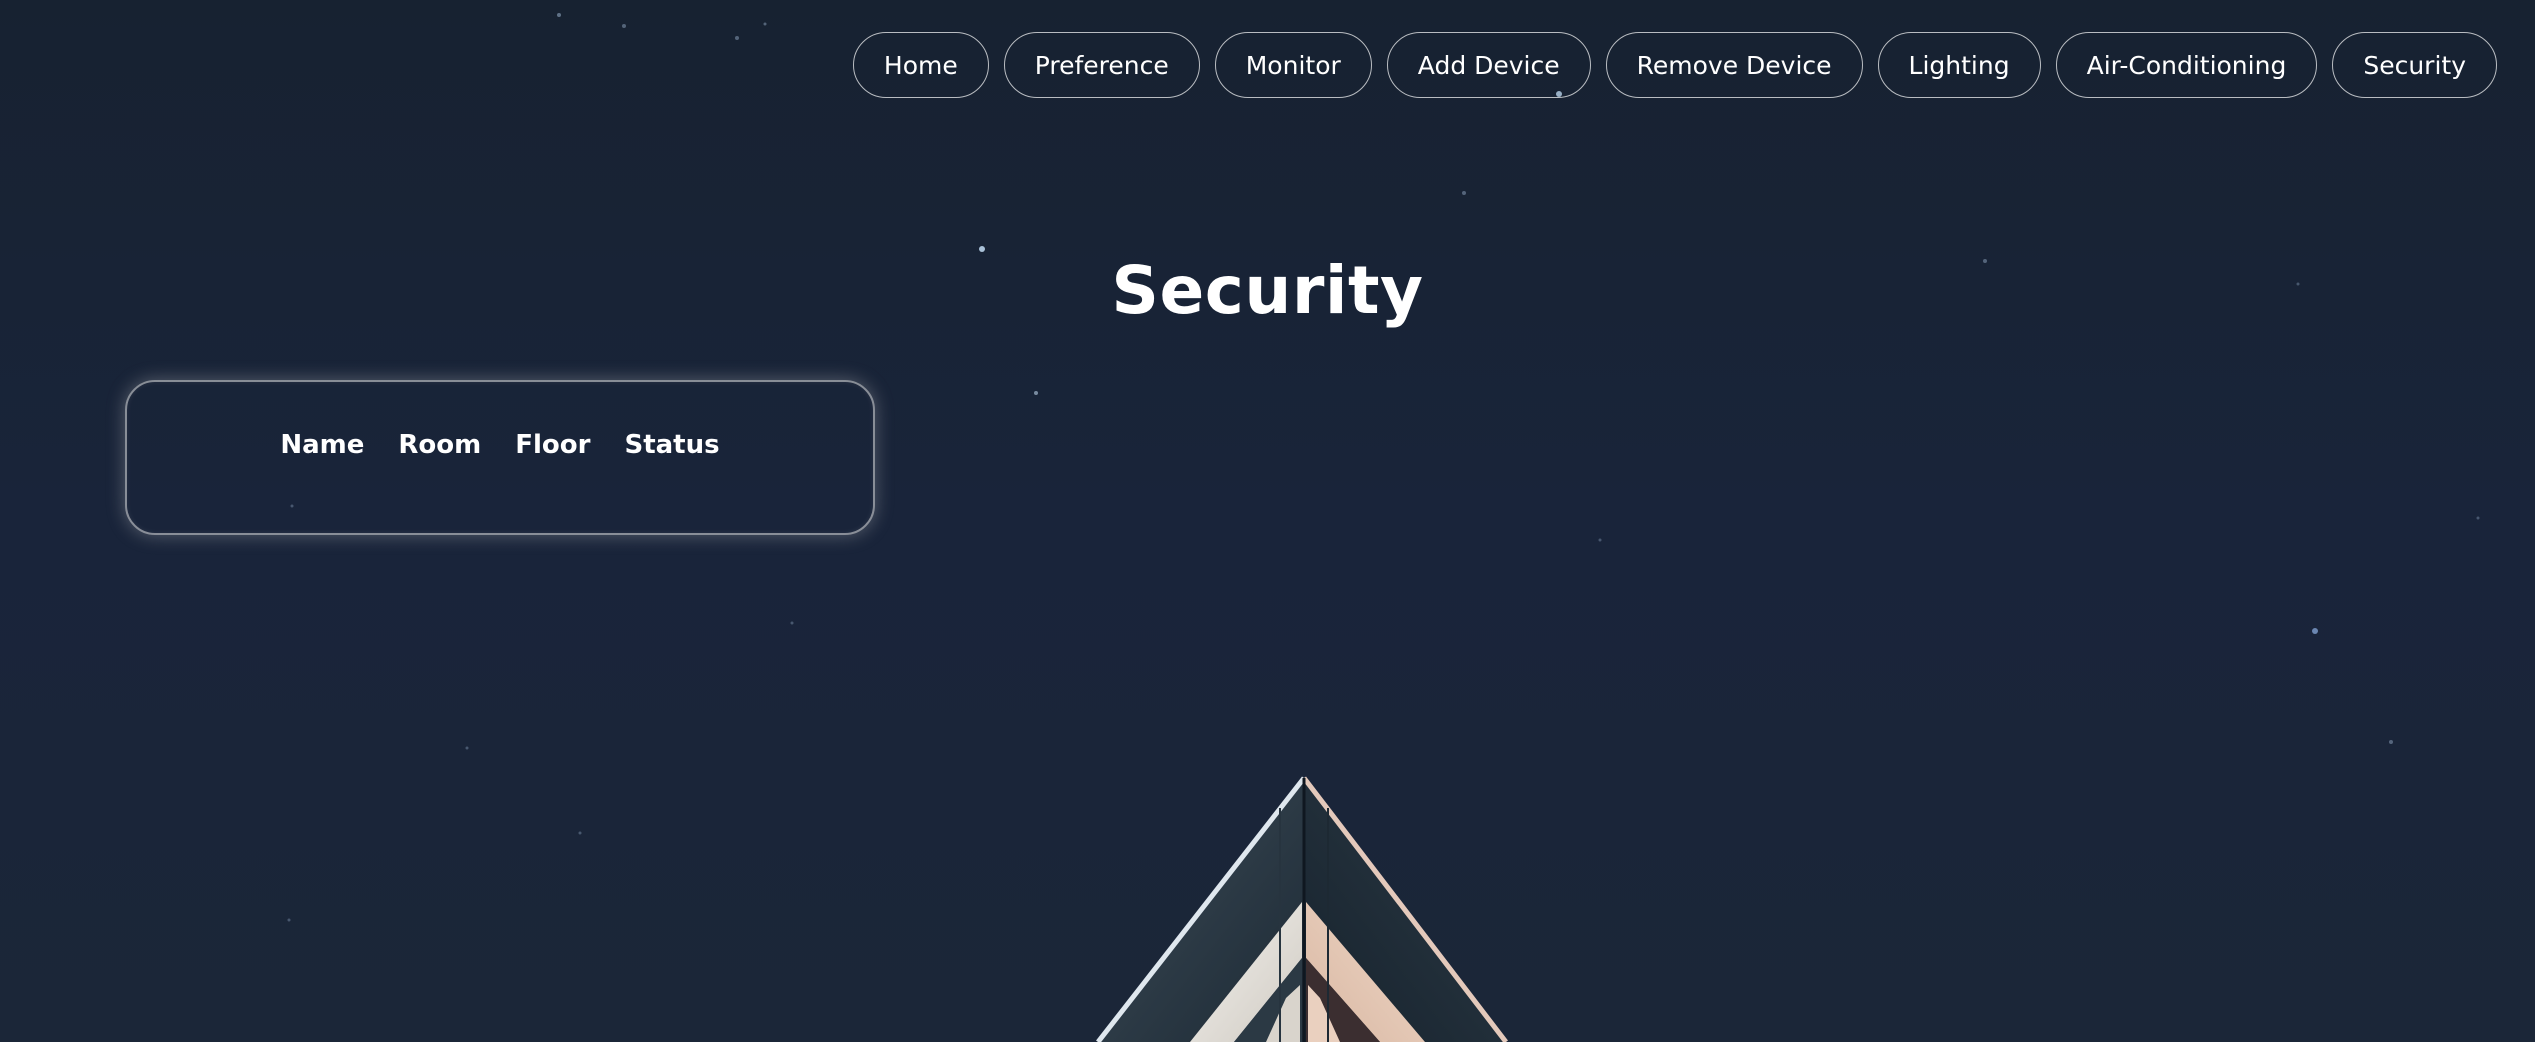  What do you see at coordinates (1302, 909) in the screenshot?
I see `building-tower-illustration` at bounding box center [1302, 909].